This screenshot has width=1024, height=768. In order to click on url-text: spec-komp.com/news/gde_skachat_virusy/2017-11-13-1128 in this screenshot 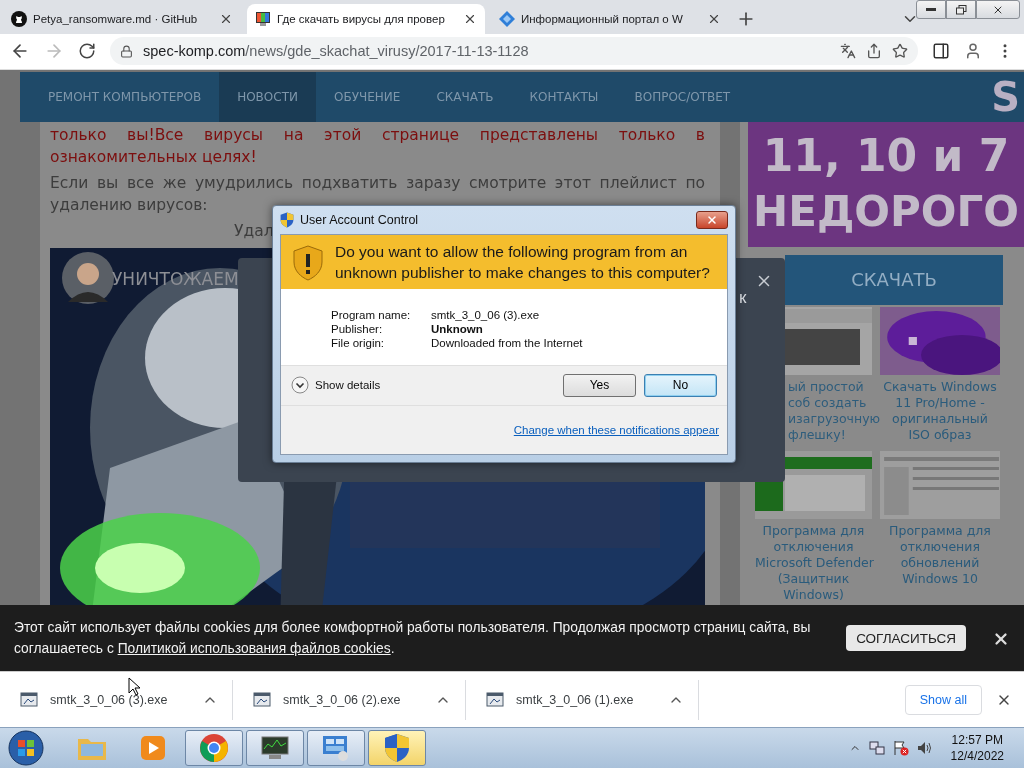, I will do `click(336, 51)`.